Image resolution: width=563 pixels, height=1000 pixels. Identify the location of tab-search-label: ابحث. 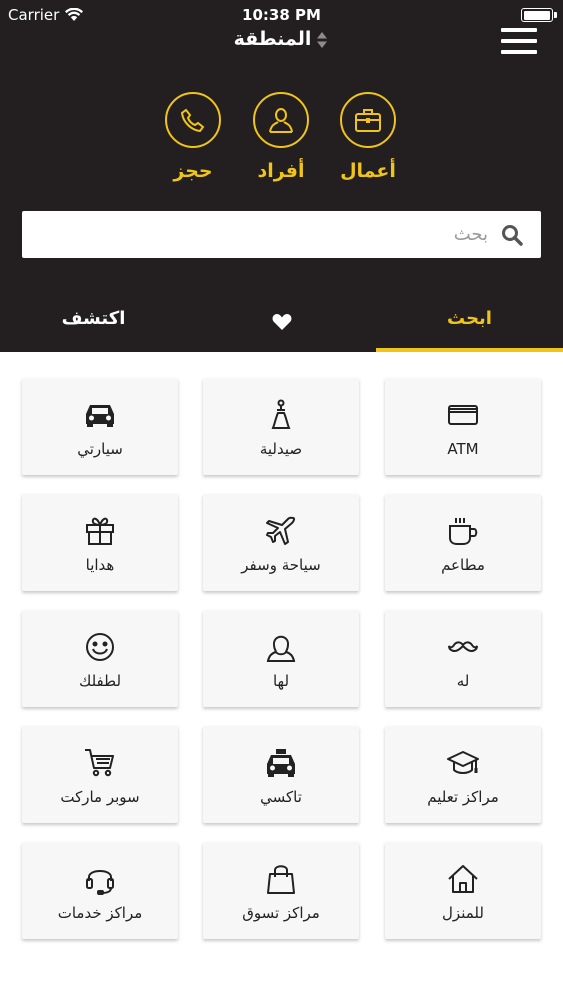
(469, 318).